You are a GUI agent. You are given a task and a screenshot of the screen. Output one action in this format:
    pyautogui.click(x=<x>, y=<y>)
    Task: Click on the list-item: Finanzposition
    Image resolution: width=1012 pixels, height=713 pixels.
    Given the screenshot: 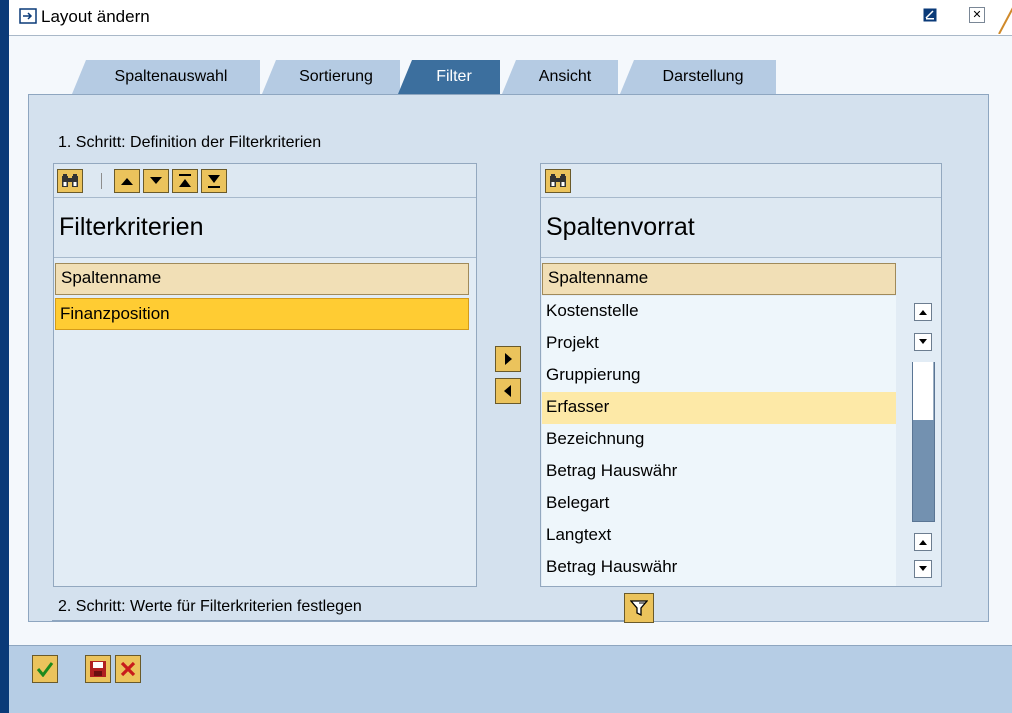 What is the action you would take?
    pyautogui.click(x=262, y=314)
    